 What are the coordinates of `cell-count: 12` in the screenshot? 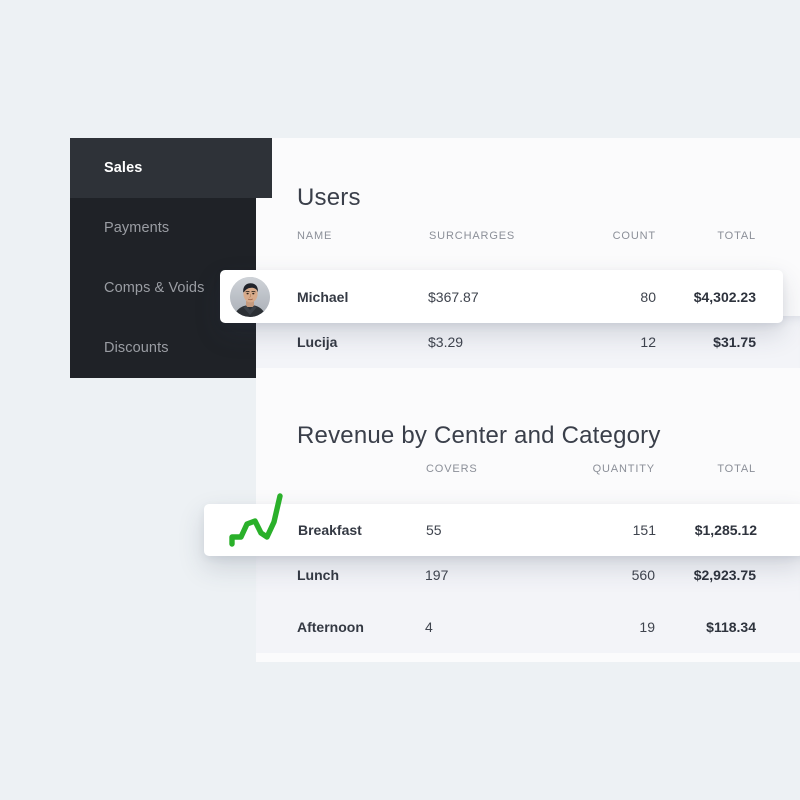 It's located at (648, 342).